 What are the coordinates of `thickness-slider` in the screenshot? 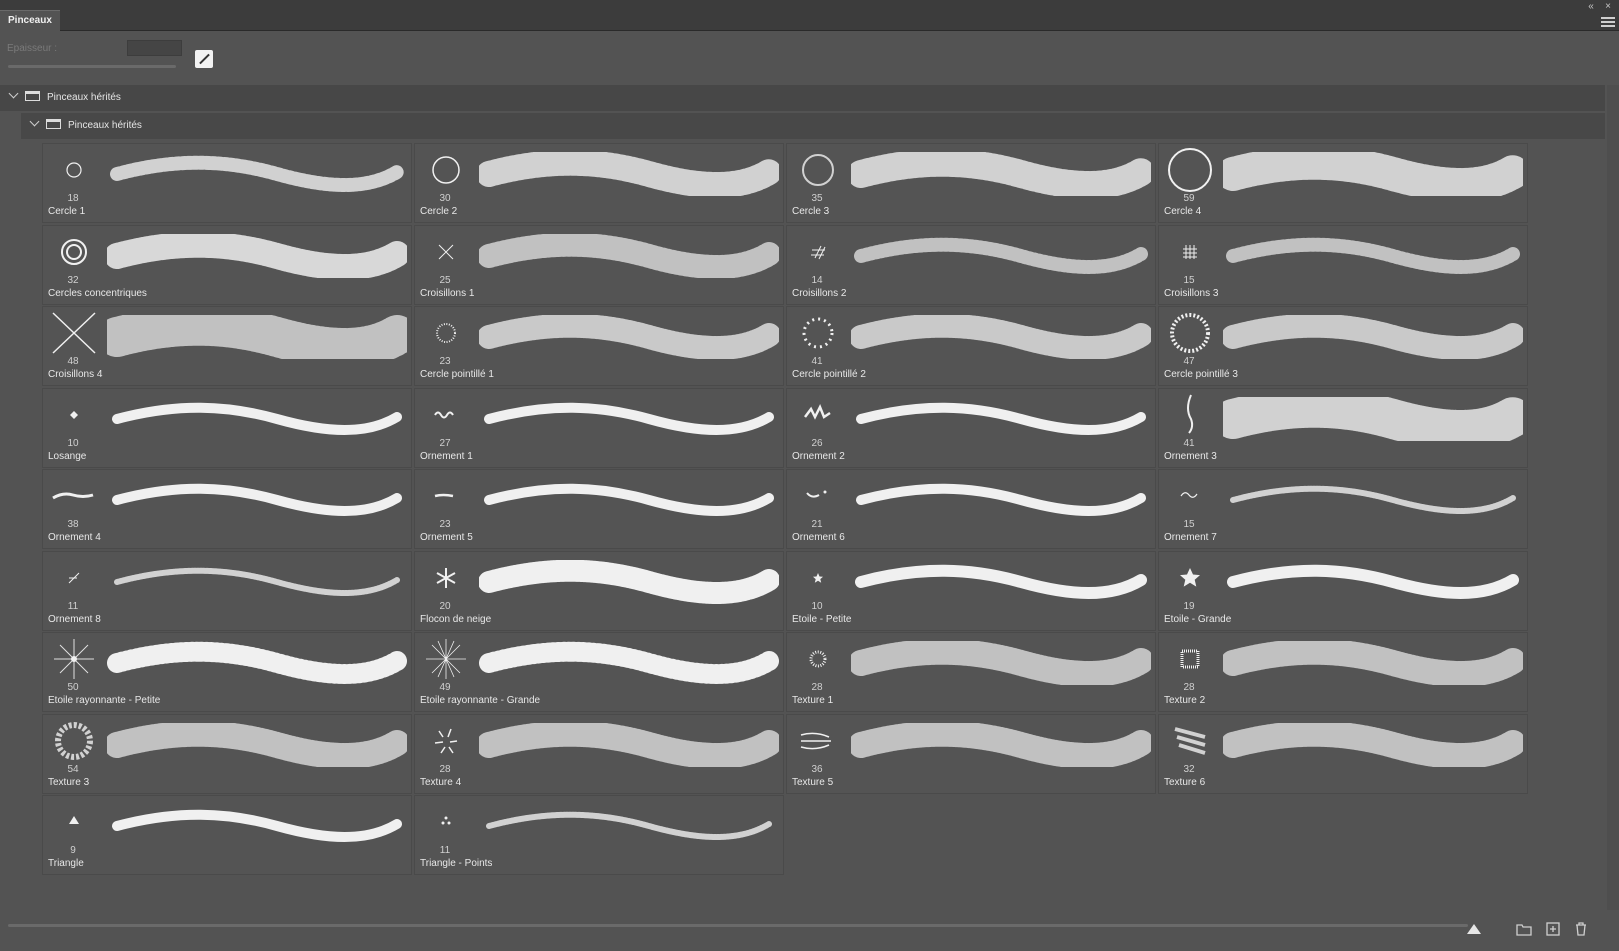 It's located at (92, 66).